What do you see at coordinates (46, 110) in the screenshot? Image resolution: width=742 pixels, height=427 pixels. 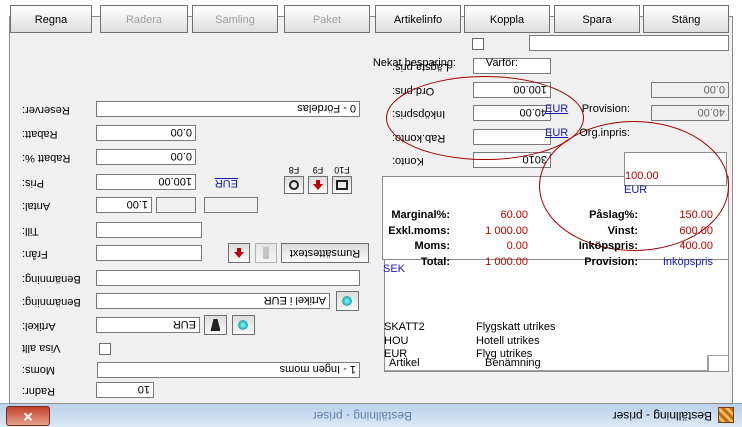 I see `reserver-label: Reserver:` at bounding box center [46, 110].